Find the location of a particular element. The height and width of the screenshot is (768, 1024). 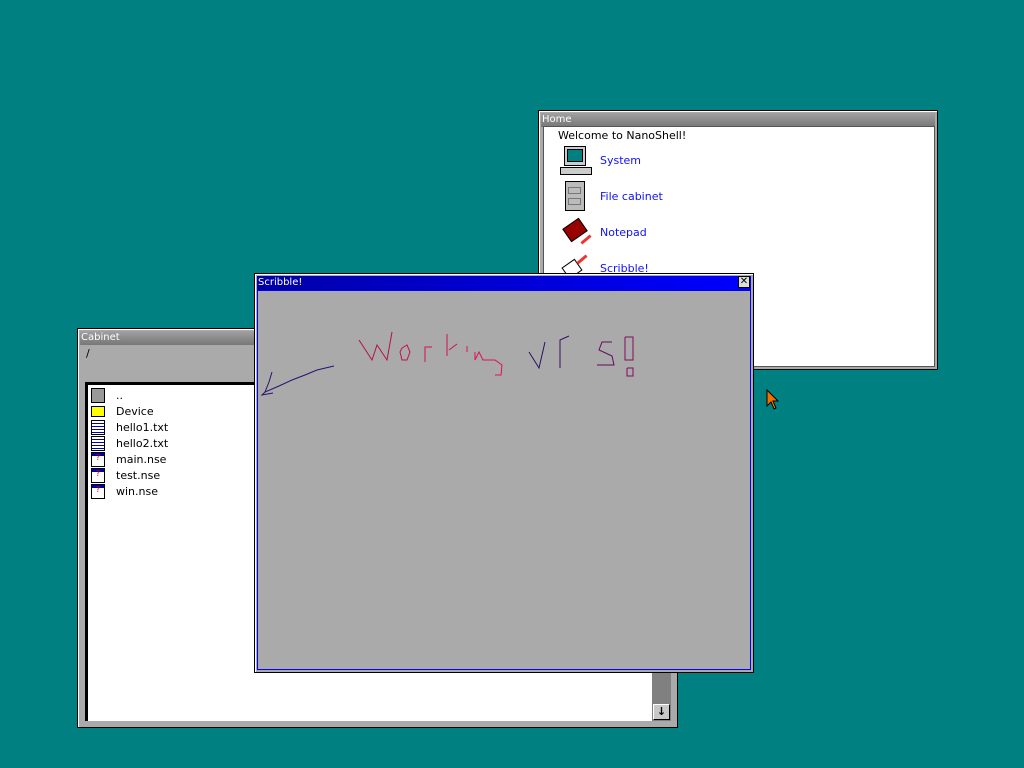

app-label: System is located at coordinates (621, 160).